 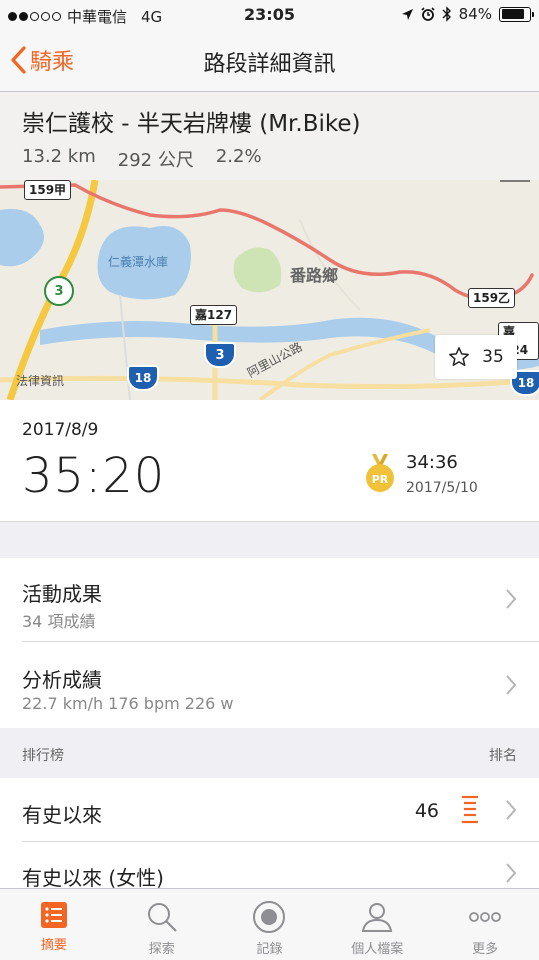 I want to click on status-bar: 中華電信 4G 23:05 84%, so click(x=269, y=15).